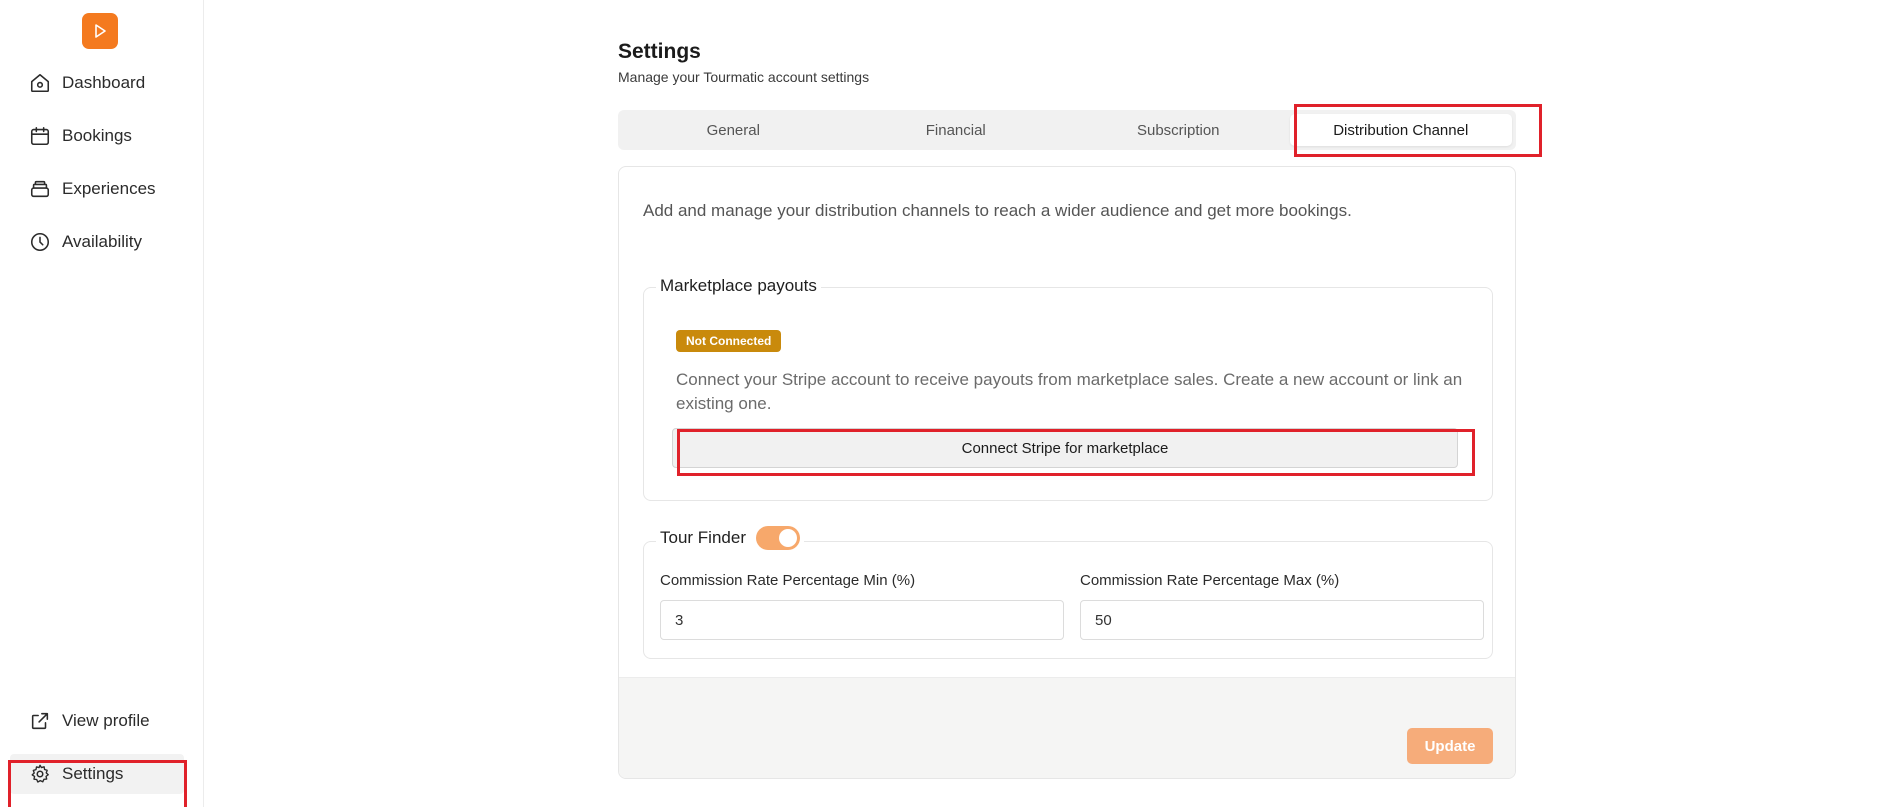  I want to click on marketplace-legend: Marketplace payouts, so click(738, 286).